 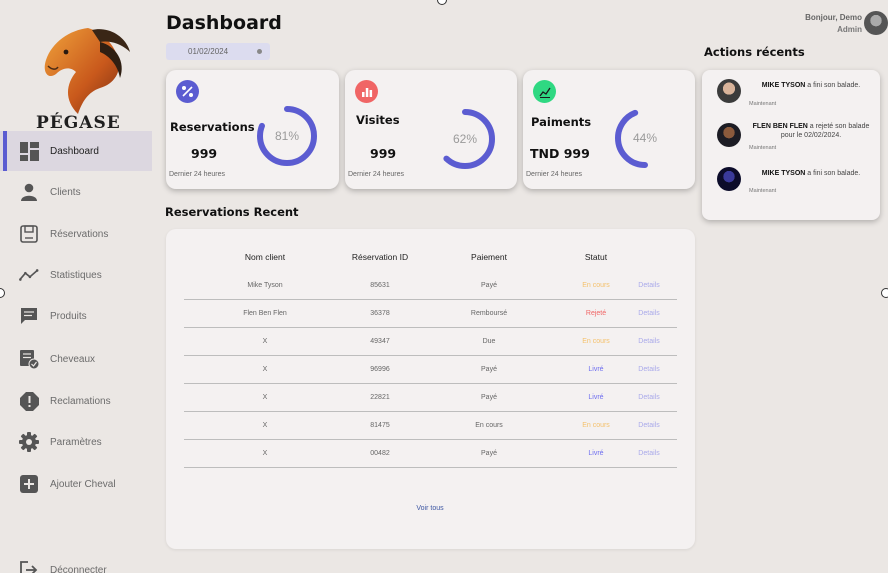 I want to click on card-visites: Visites 999 62% Dernier 24 heures, so click(x=431, y=129).